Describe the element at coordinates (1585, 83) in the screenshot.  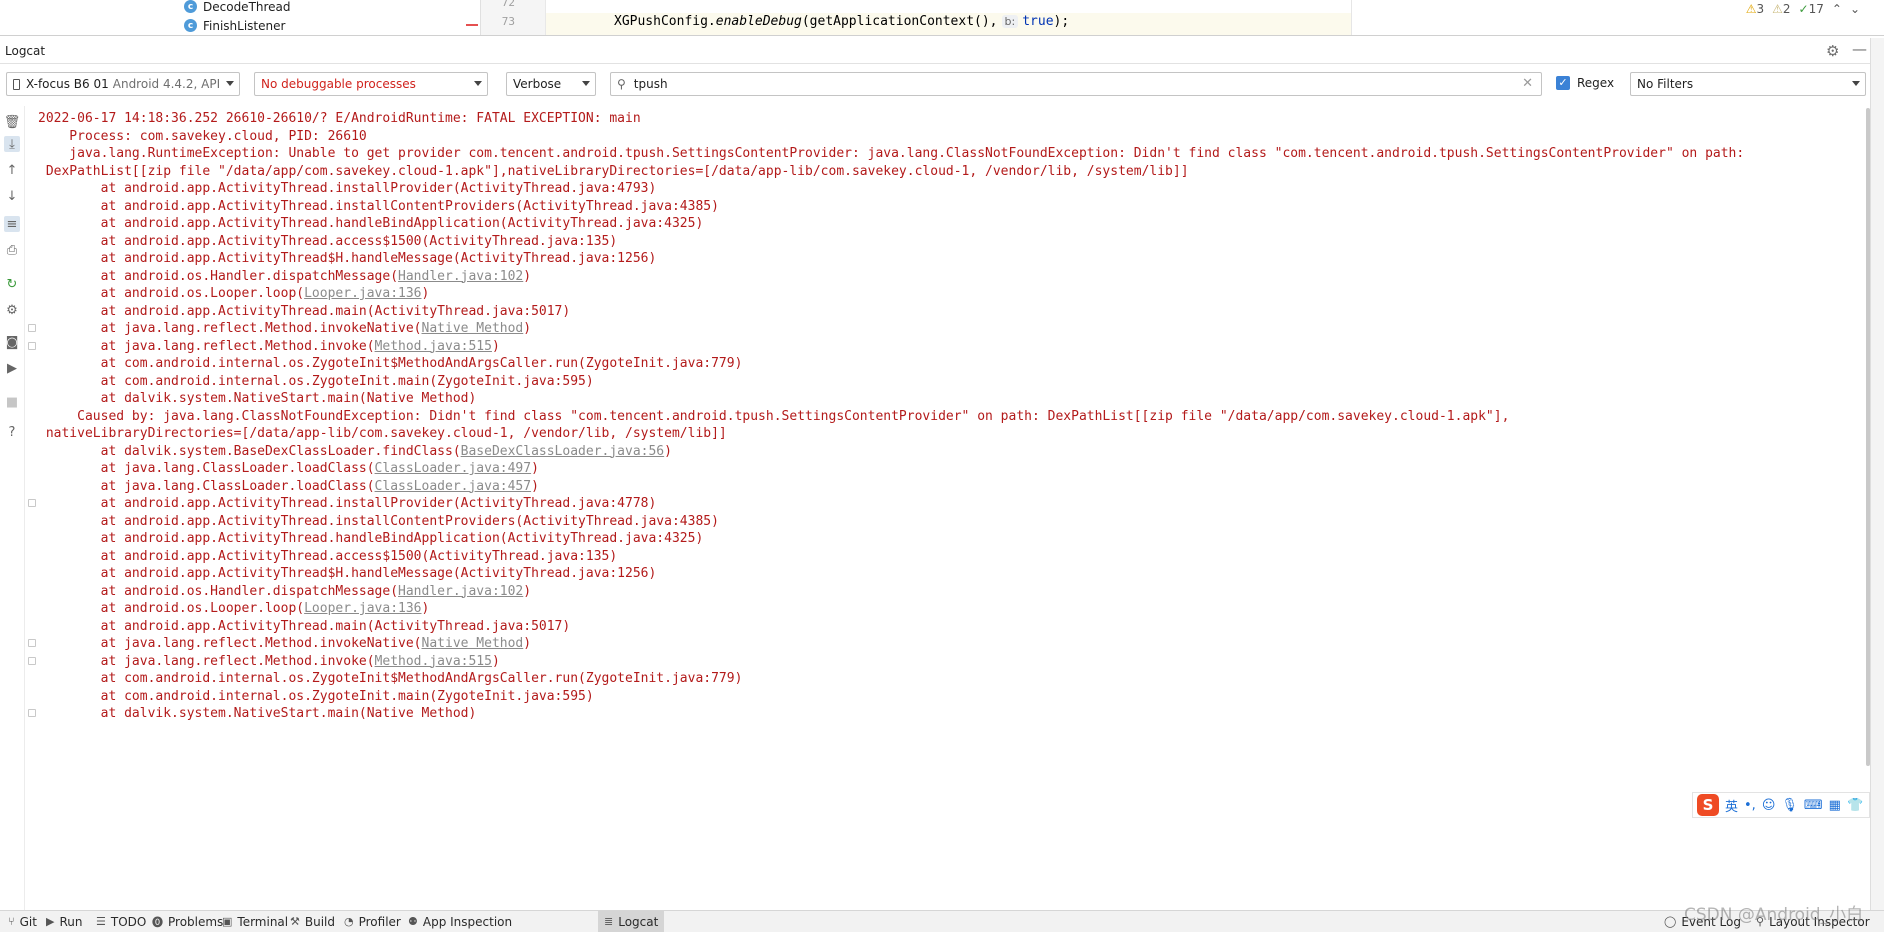
I see `regex-checkbox: ✓ Regex` at that location.